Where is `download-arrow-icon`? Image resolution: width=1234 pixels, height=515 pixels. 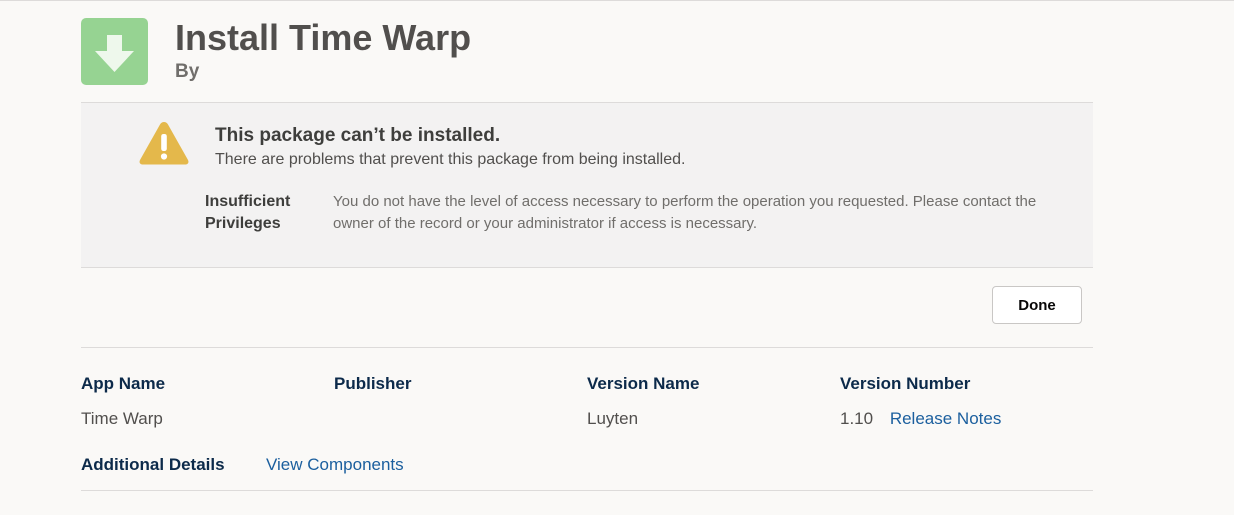
download-arrow-icon is located at coordinates (114, 51).